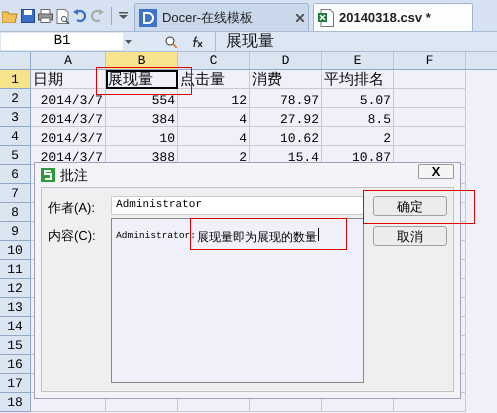 The image size is (497, 413). What do you see at coordinates (326, 17) in the screenshot?
I see `spreadsheet-icon` at bounding box center [326, 17].